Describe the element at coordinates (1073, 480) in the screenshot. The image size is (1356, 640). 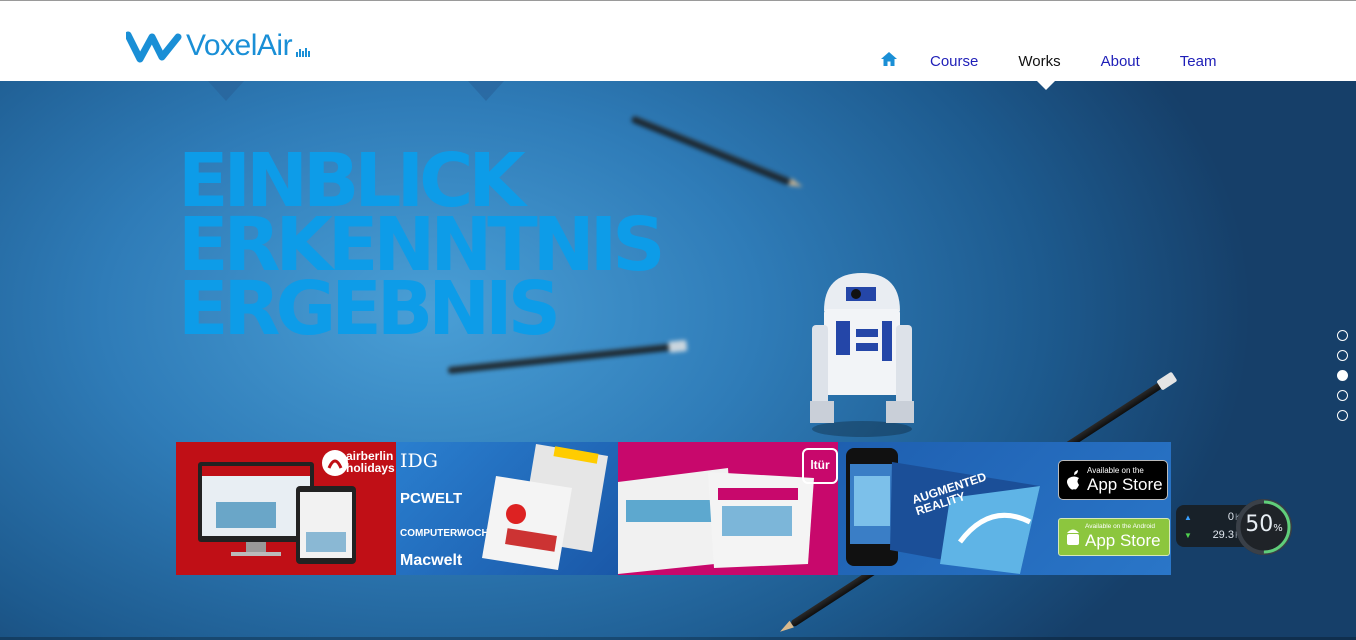
I see `apple-icon` at that location.